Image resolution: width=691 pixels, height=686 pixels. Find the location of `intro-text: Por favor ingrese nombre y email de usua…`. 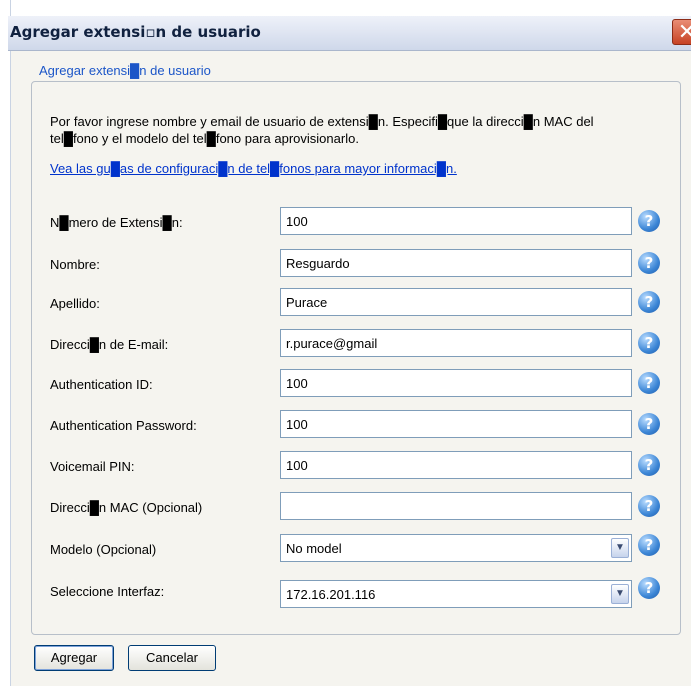

intro-text: Por favor ingrese nombre y email de usua… is located at coordinates (322, 130).